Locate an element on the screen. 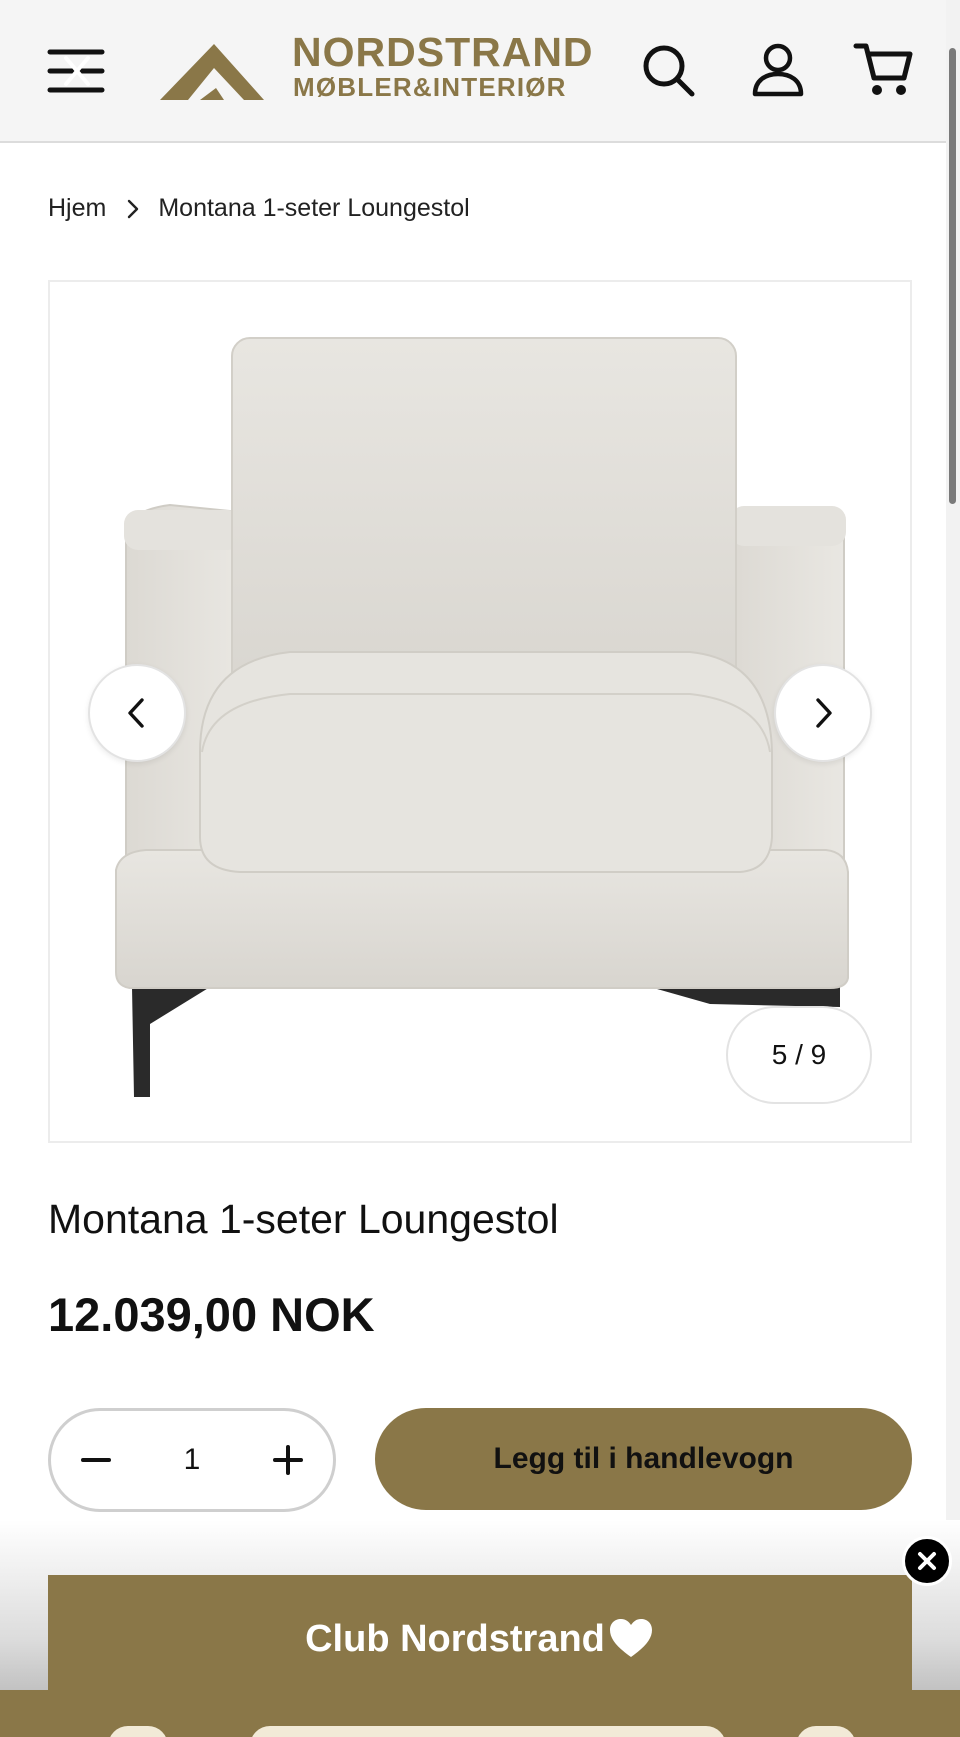 The image size is (960, 1737). logo-mark-icon is located at coordinates (212, 72).